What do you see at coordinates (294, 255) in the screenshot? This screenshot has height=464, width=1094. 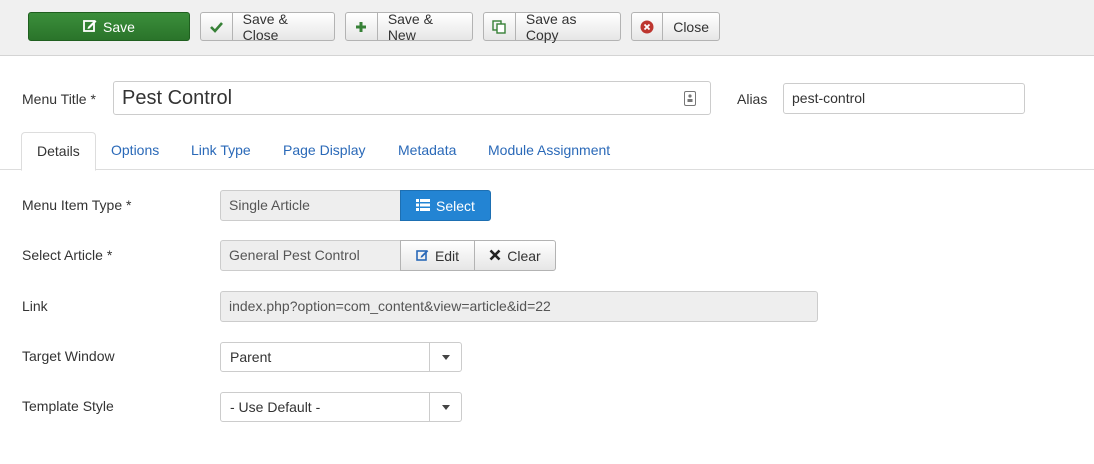 I see `select-article-value: General Pest Control` at bounding box center [294, 255].